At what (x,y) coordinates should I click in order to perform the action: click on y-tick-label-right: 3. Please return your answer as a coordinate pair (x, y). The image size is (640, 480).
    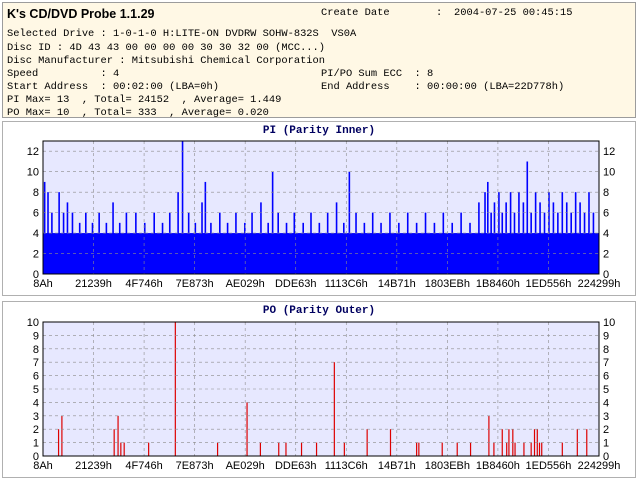
    Looking at the image, I should click on (606, 417).